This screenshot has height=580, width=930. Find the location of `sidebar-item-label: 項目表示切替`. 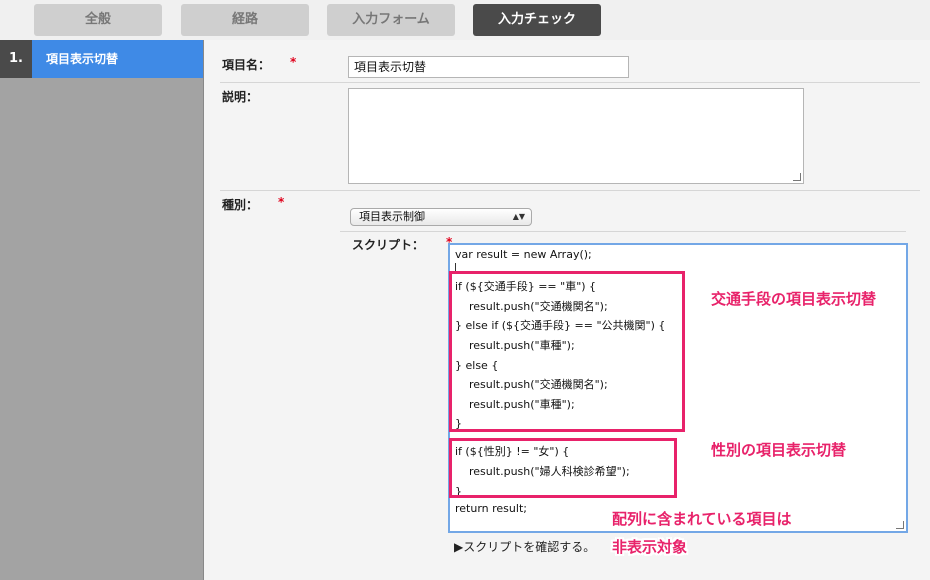

sidebar-item-label: 項目表示切替 is located at coordinates (82, 59).